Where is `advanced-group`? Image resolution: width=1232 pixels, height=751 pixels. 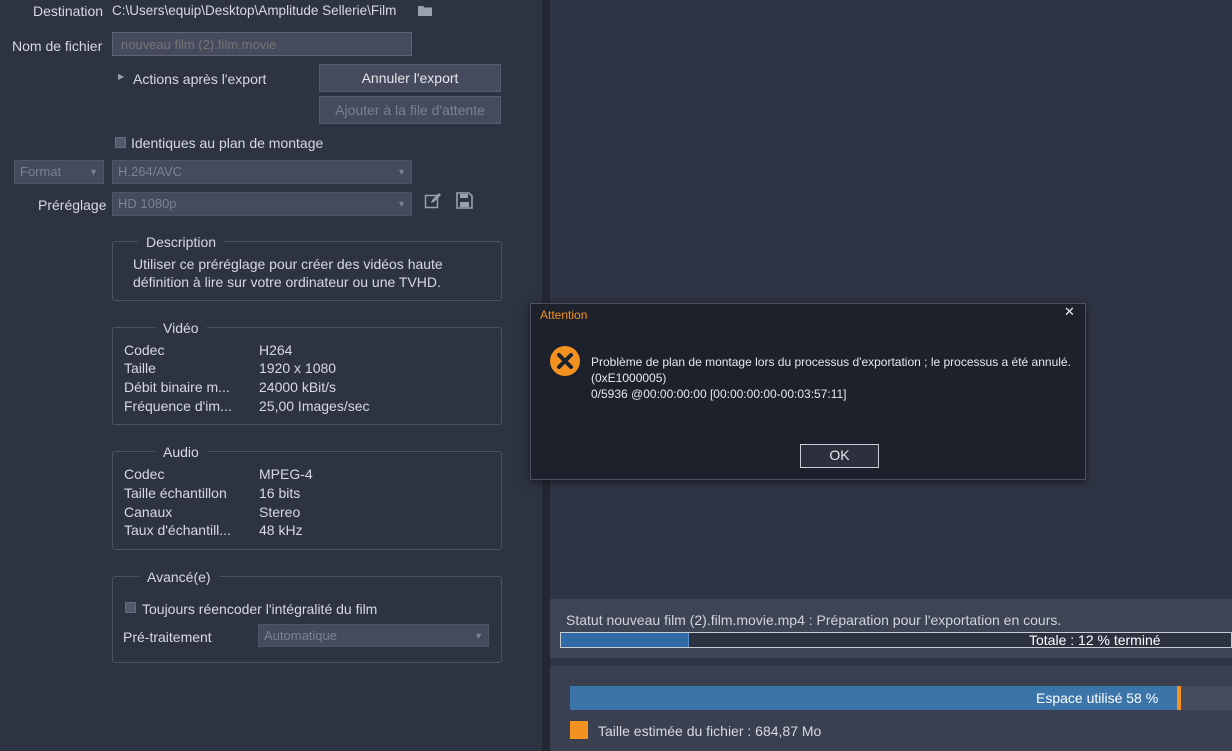 advanced-group is located at coordinates (307, 619).